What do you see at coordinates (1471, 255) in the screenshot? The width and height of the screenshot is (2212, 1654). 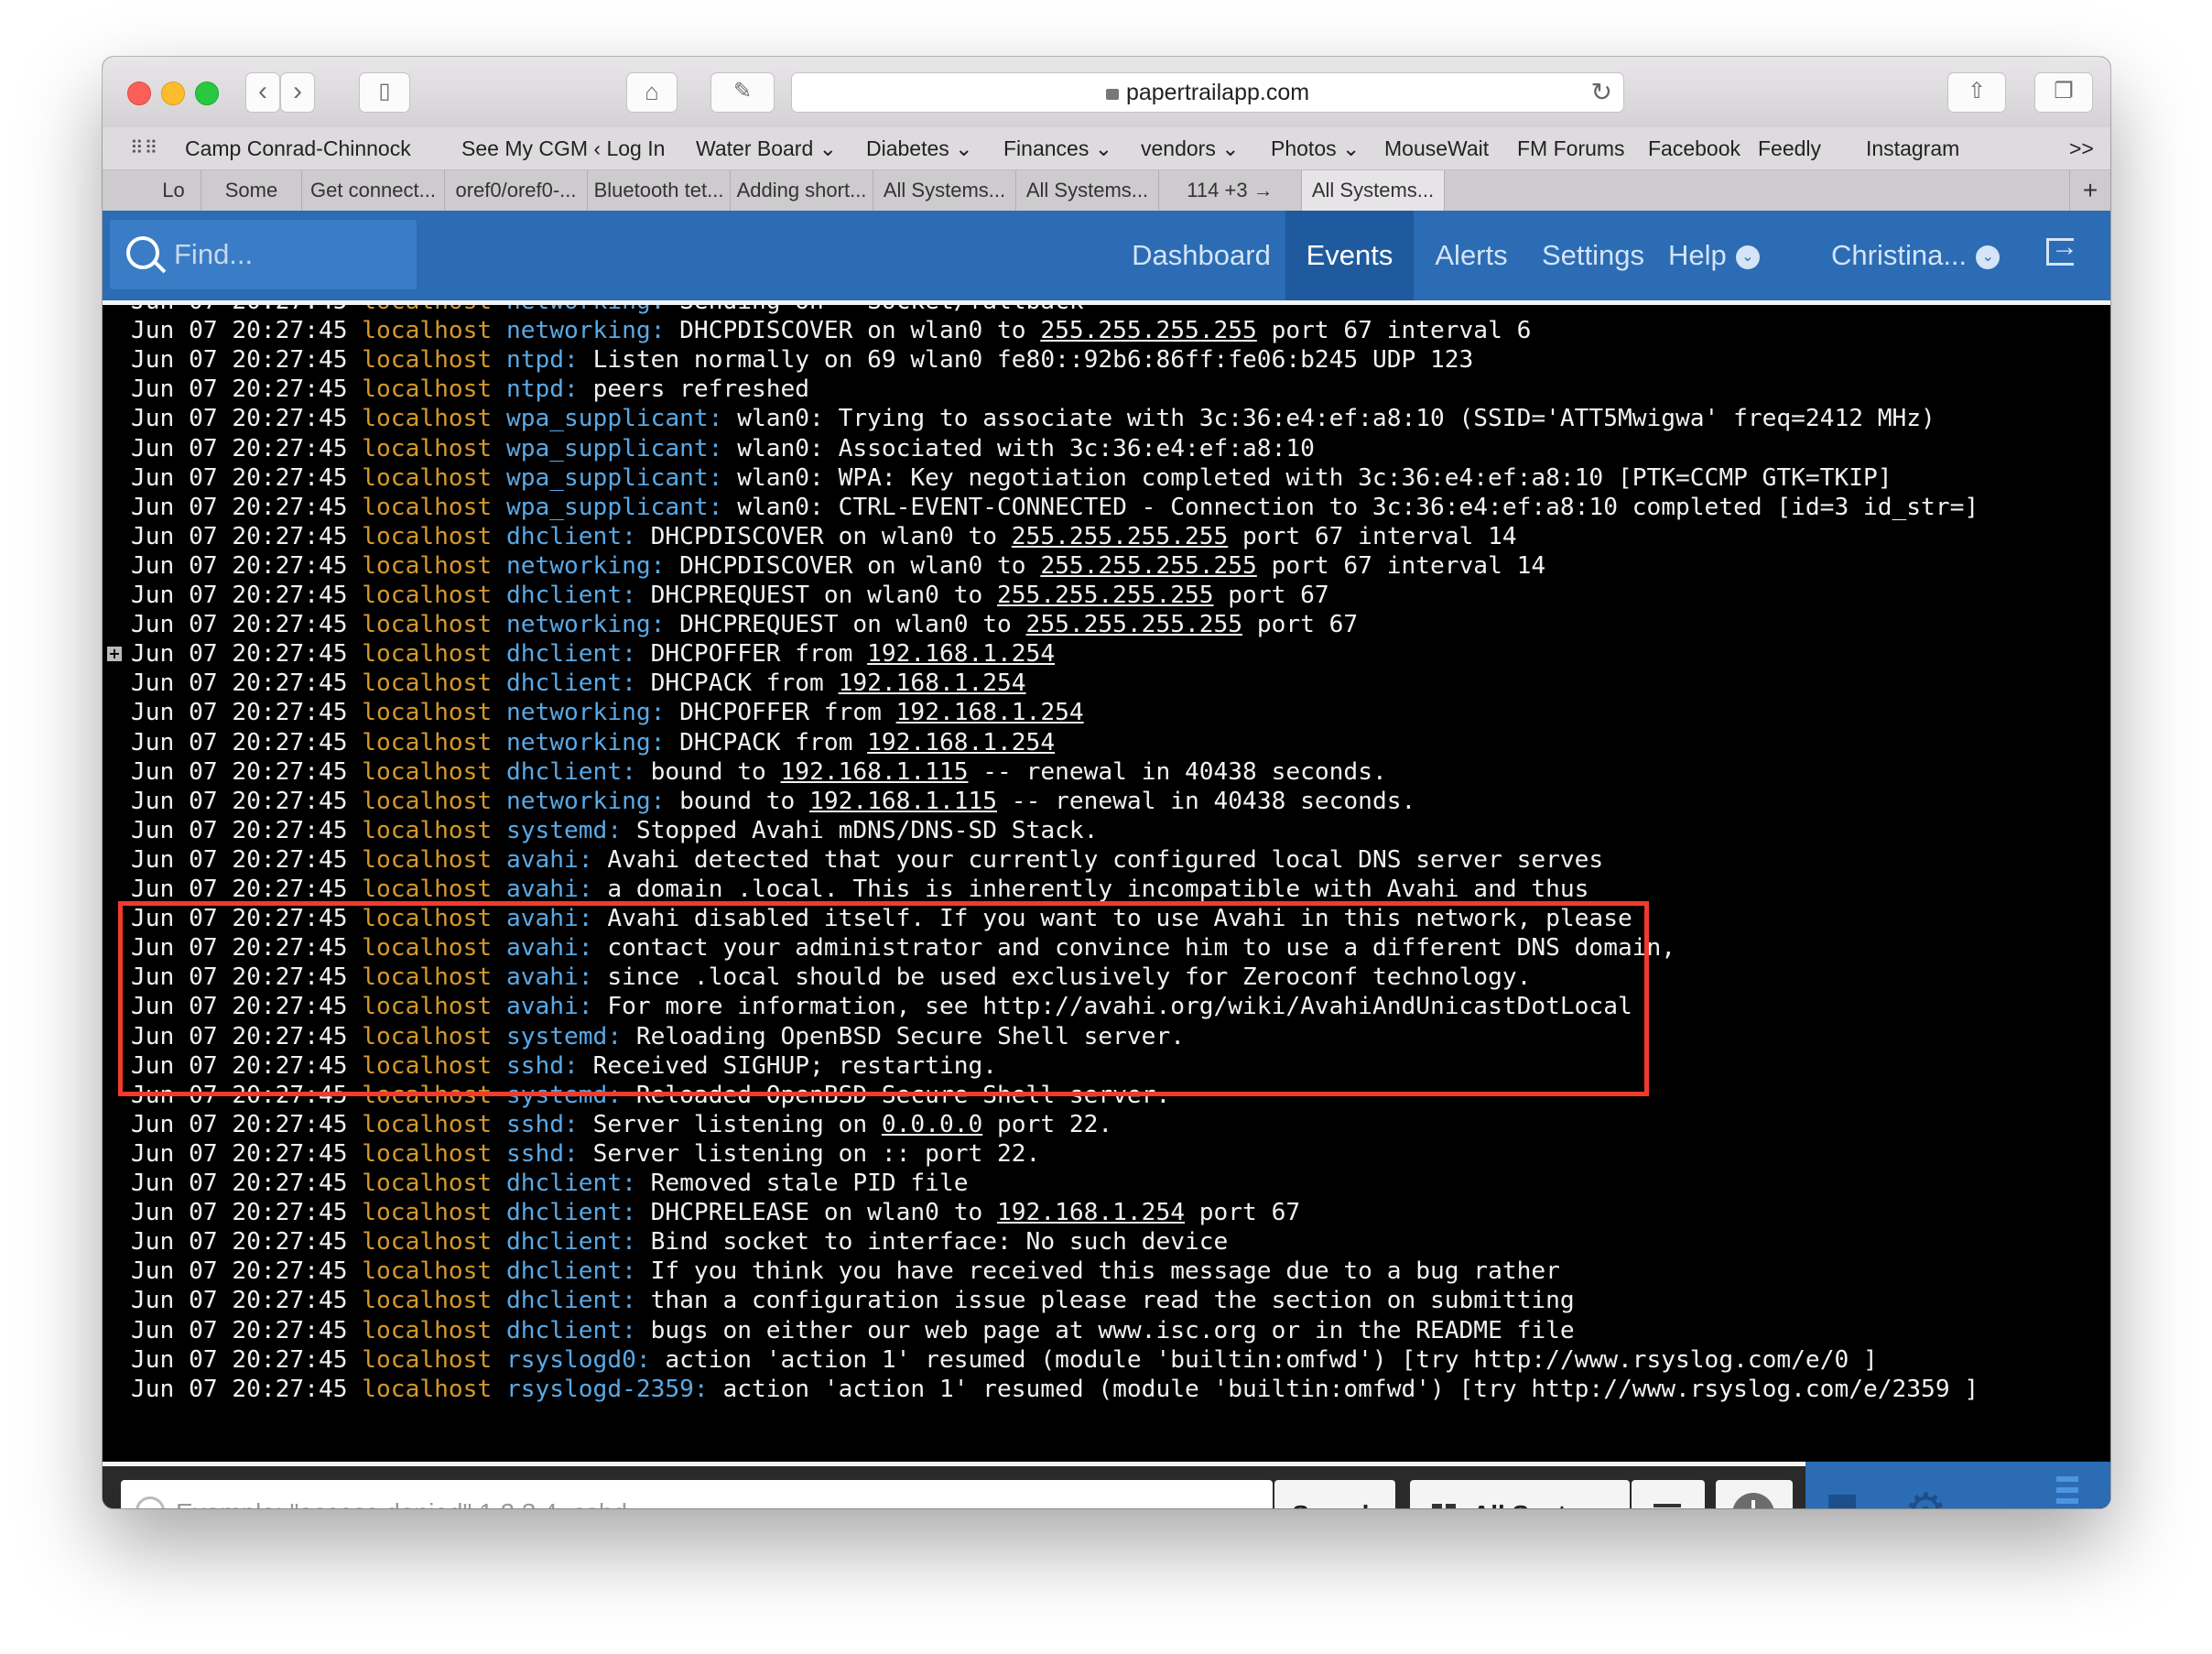 I see `nav-alerts: Alerts` at bounding box center [1471, 255].